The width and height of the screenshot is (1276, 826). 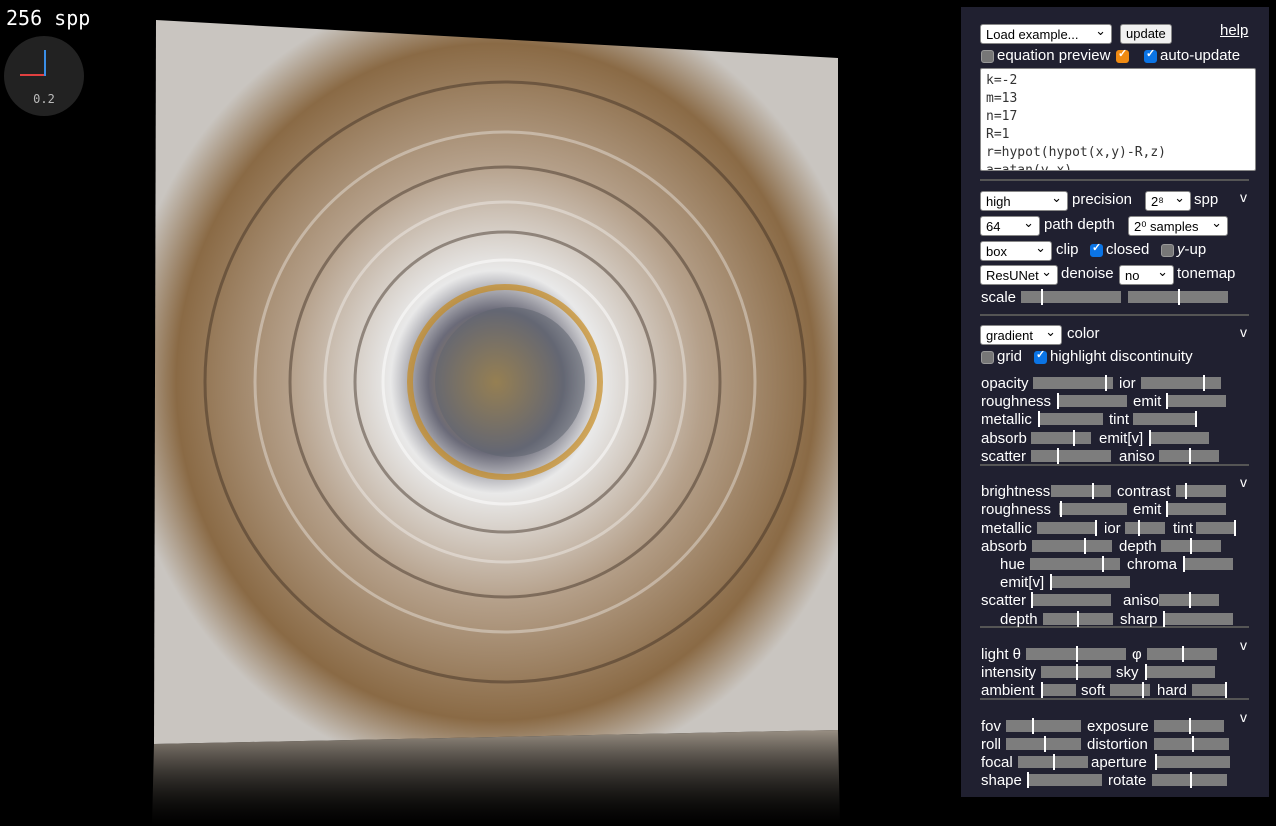 I want to click on opacity-slider, so click(x=1073, y=383).